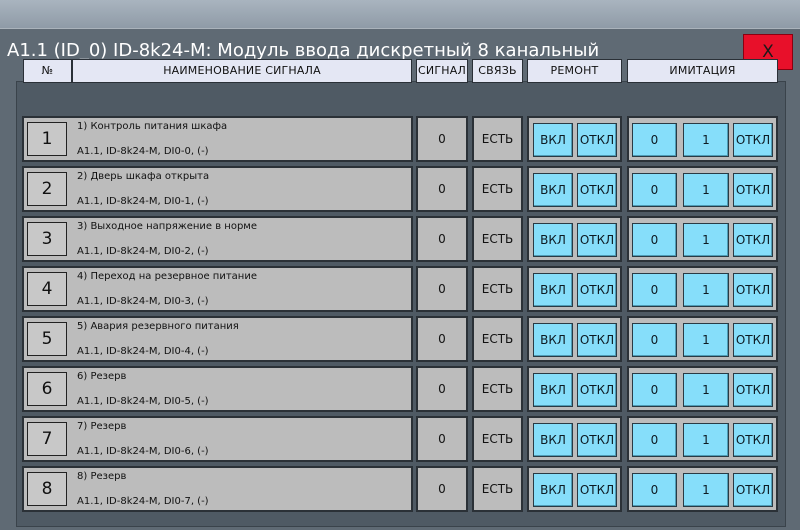  I want to click on signal-address: A1.1, ID-8k24-M, DI0-5, (-), so click(143, 401).